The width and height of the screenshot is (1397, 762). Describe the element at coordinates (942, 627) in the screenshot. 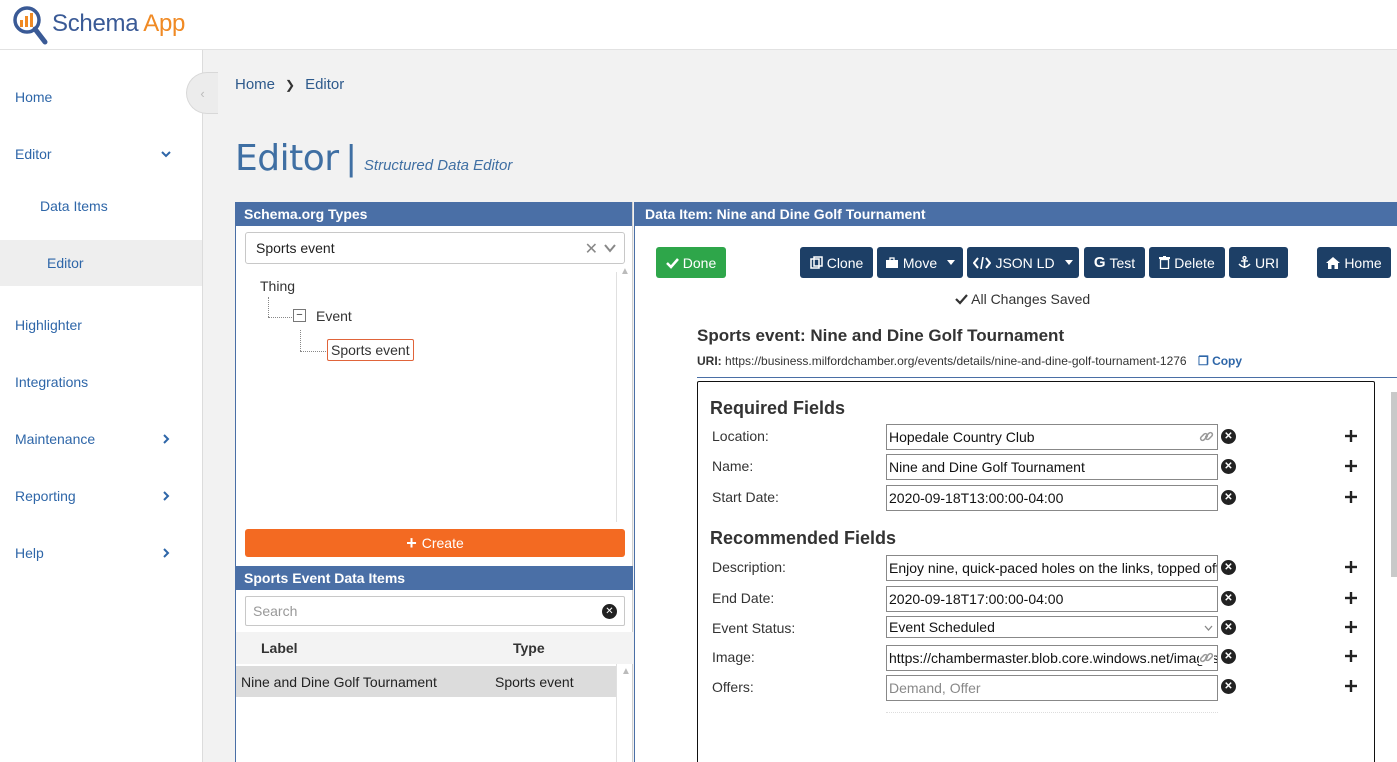

I see `event-status-value: Event Scheduled` at that location.